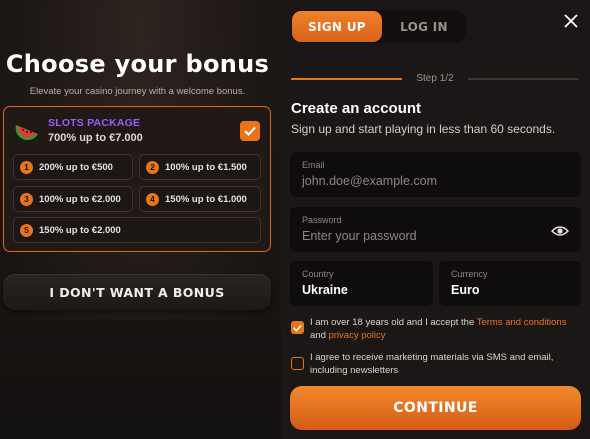 The image size is (590, 439). I want to click on offer-2: 2 100% up to €1.500, so click(200, 167).